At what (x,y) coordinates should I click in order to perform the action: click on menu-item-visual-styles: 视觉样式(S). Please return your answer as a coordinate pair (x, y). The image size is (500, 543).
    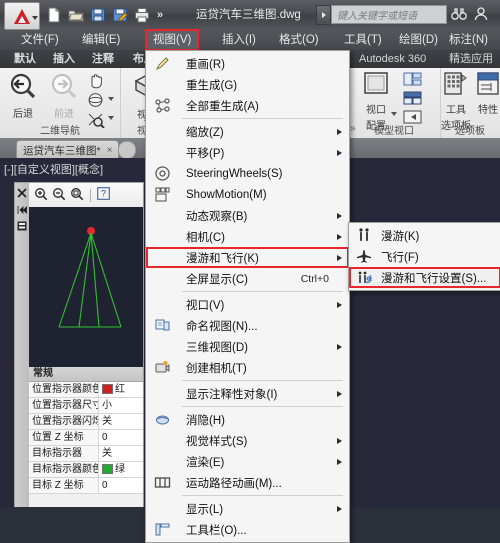
    Looking at the image, I should click on (247, 440).